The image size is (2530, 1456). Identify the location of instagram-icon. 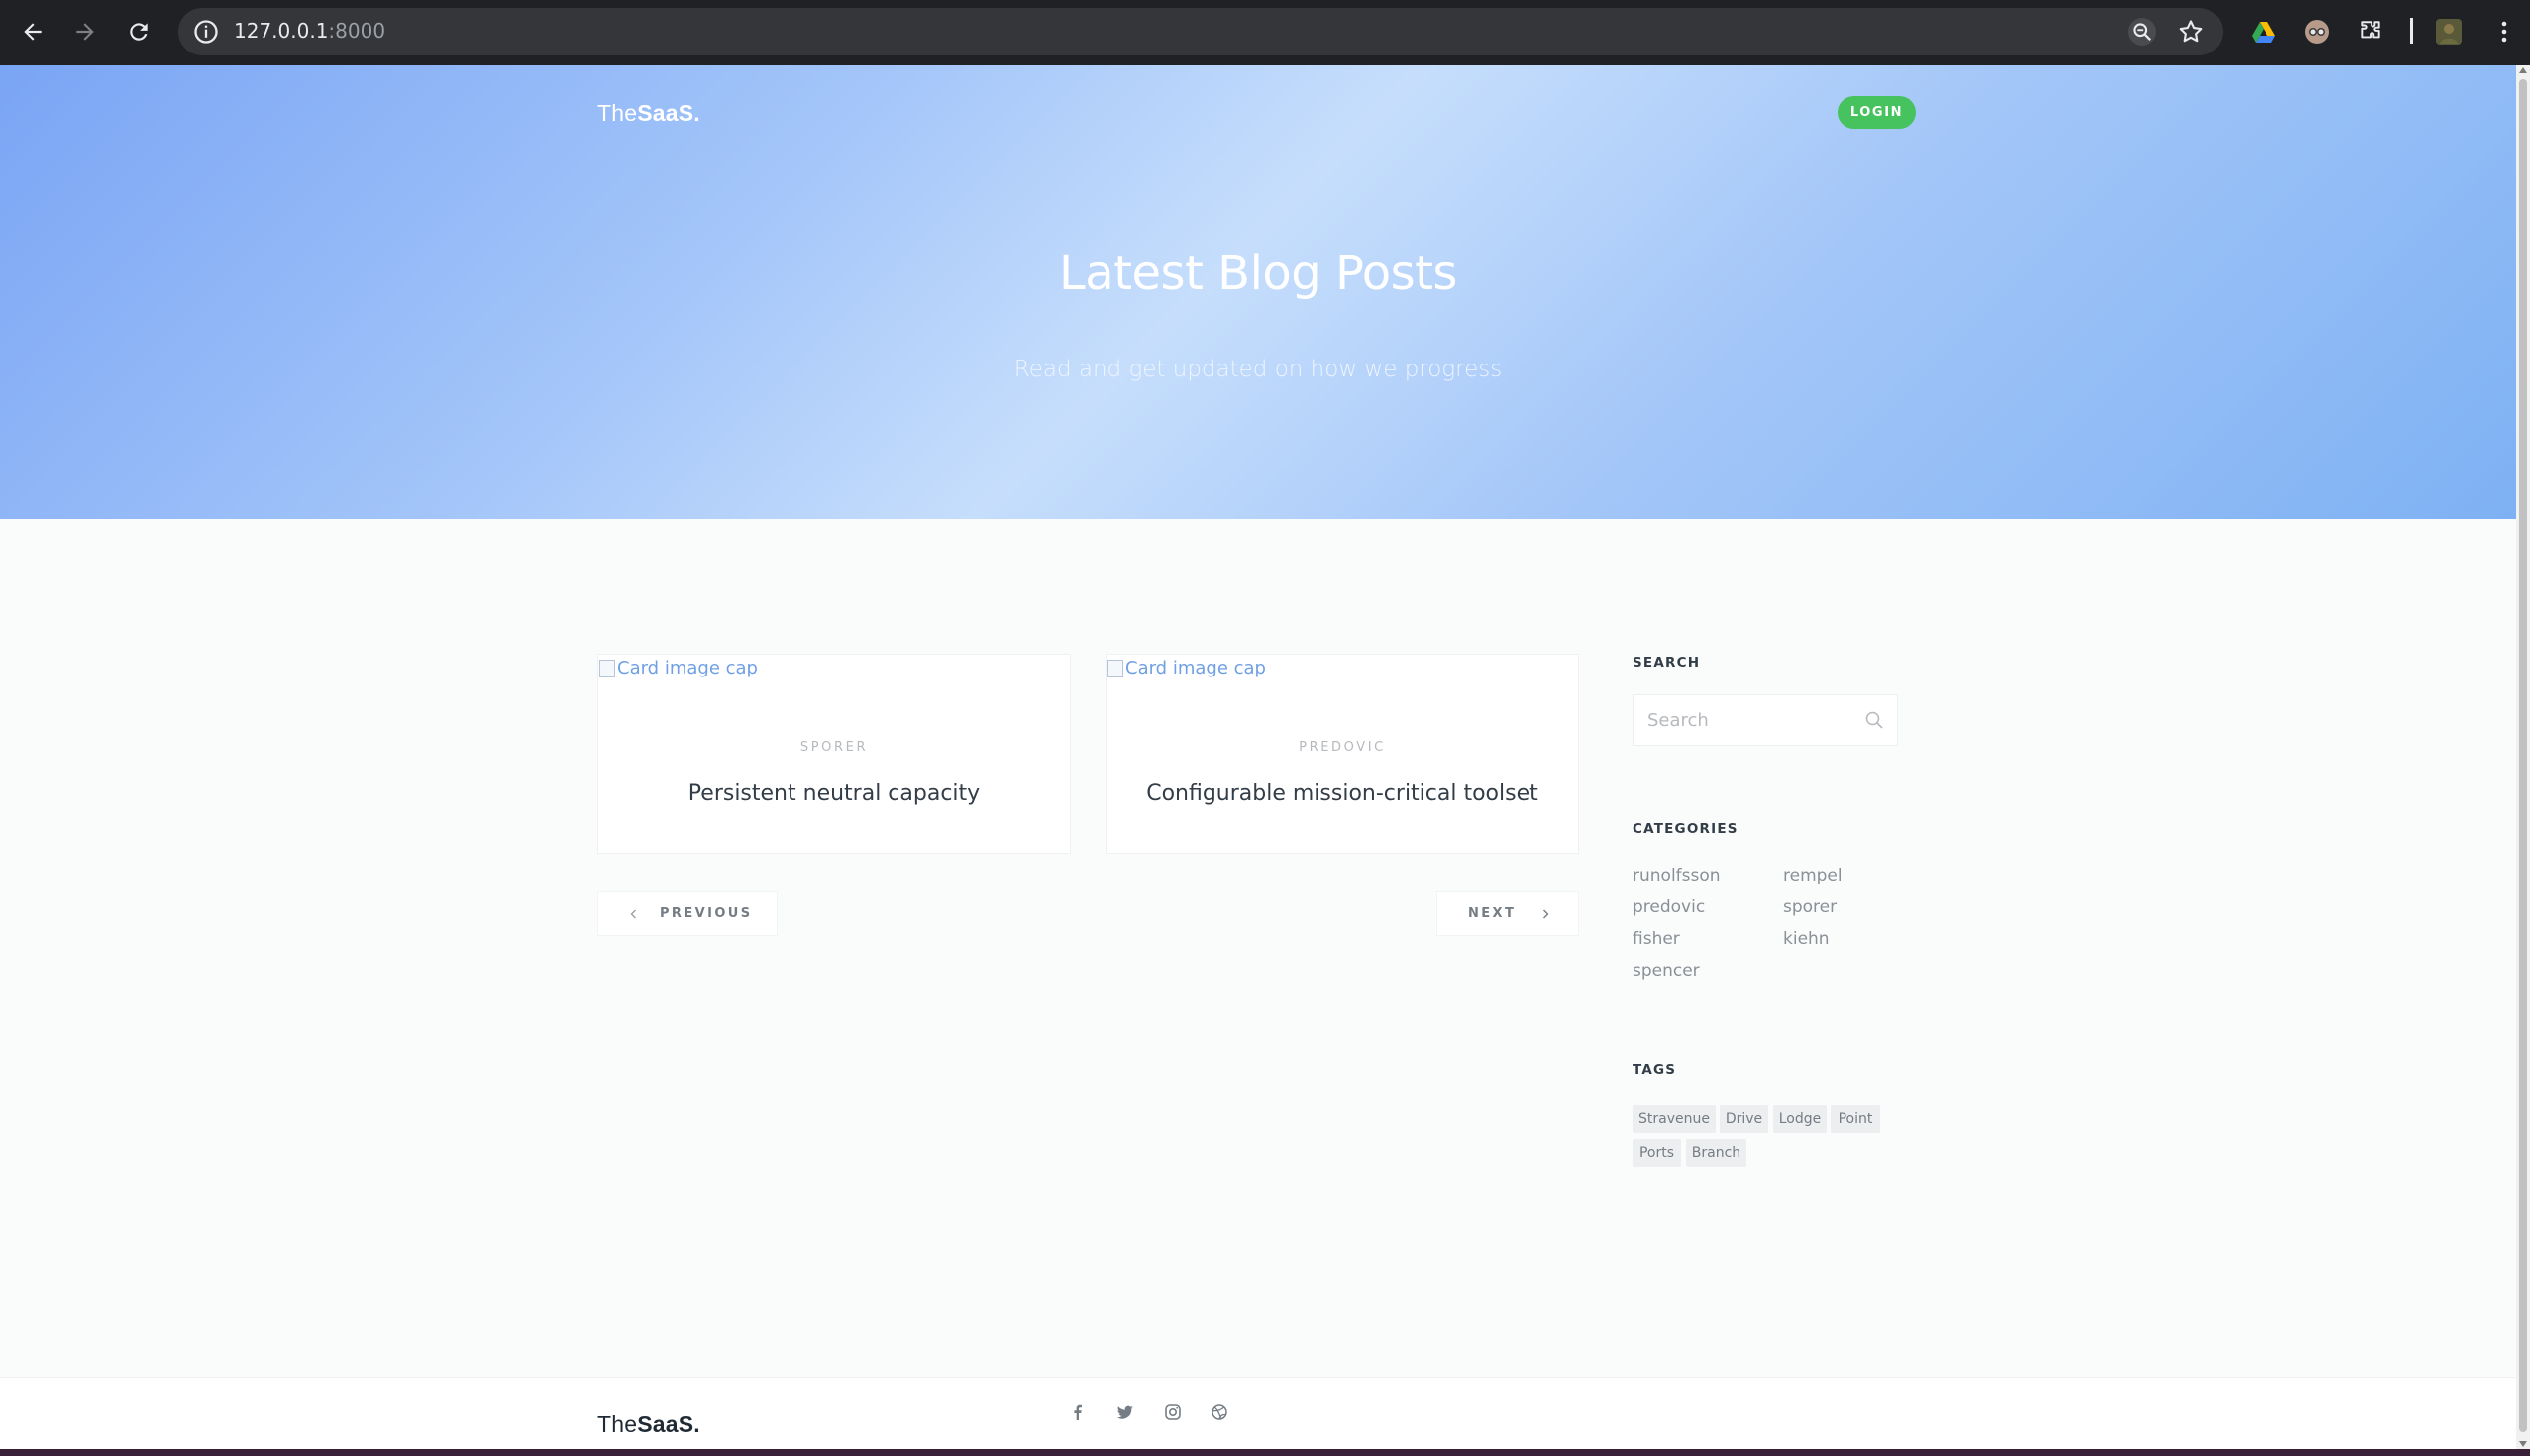
(1173, 1412).